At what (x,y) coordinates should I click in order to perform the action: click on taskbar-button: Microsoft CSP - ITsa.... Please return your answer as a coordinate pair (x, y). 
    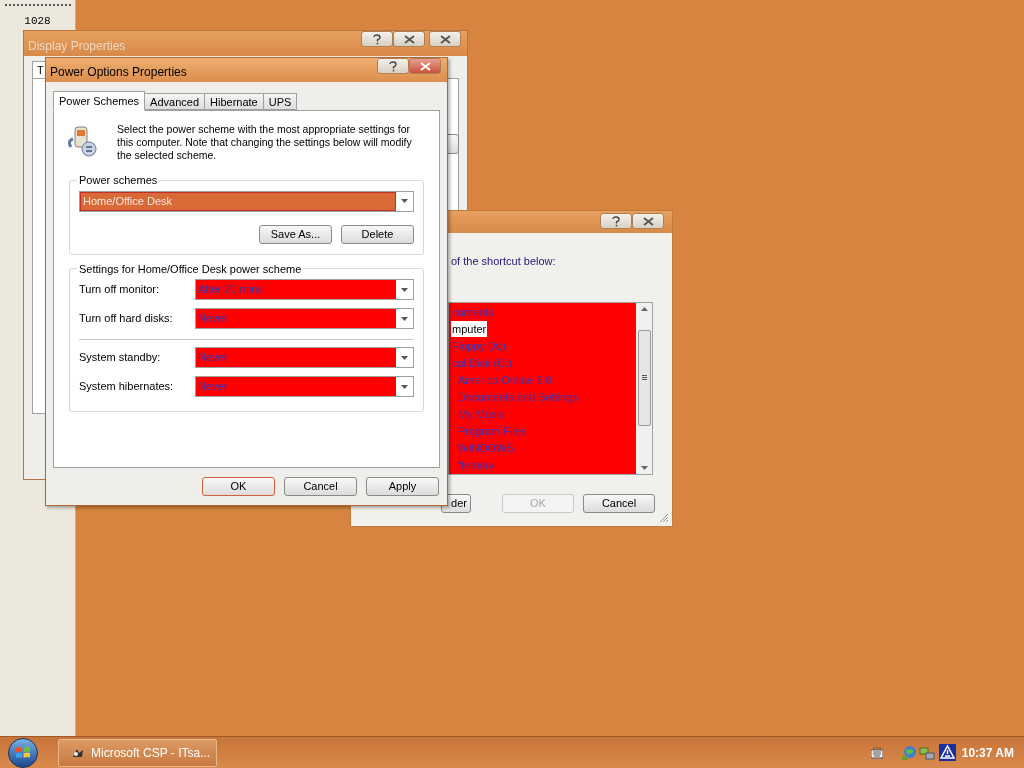
    Looking at the image, I should click on (137, 752).